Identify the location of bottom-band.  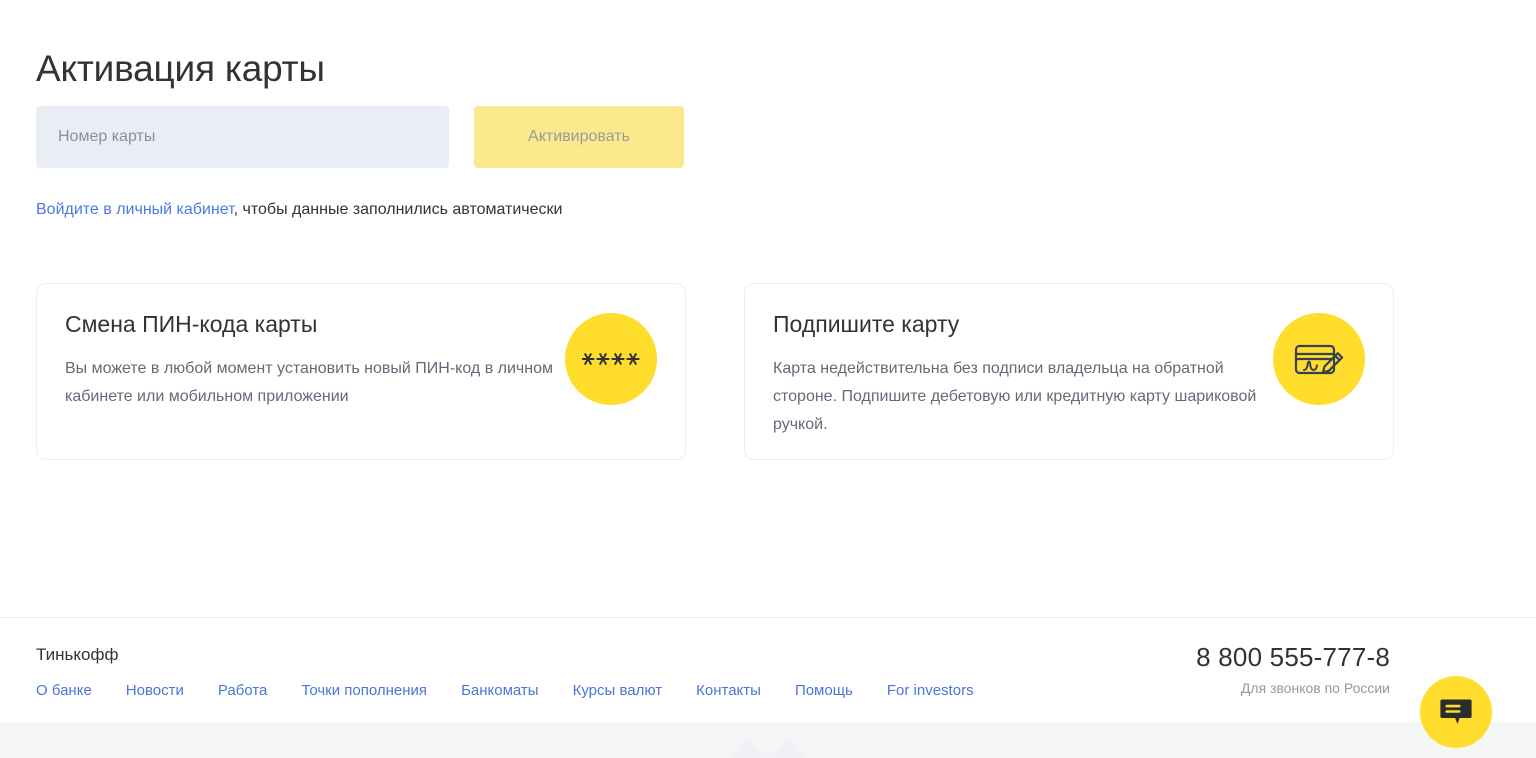
(768, 740).